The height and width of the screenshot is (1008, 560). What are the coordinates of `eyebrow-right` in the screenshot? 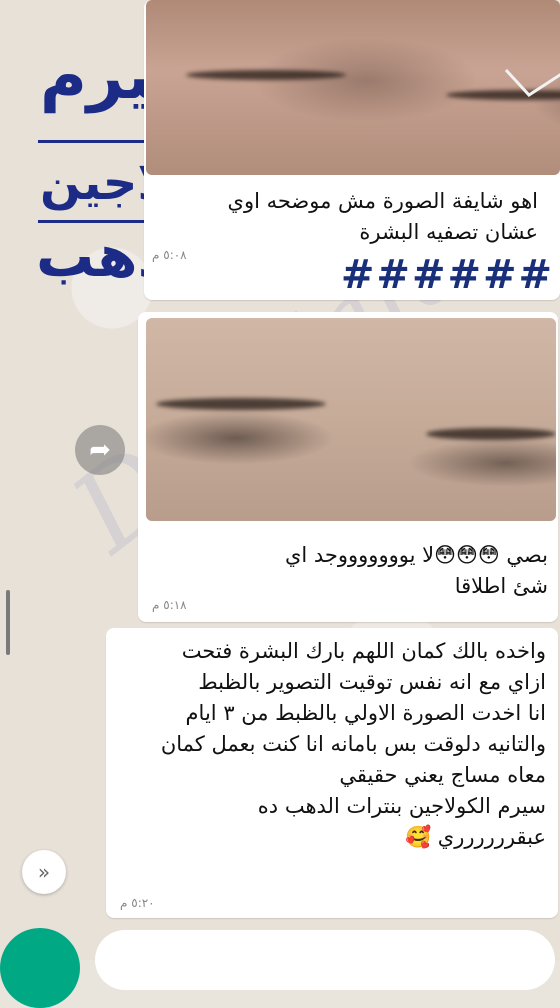 It's located at (491, 434).